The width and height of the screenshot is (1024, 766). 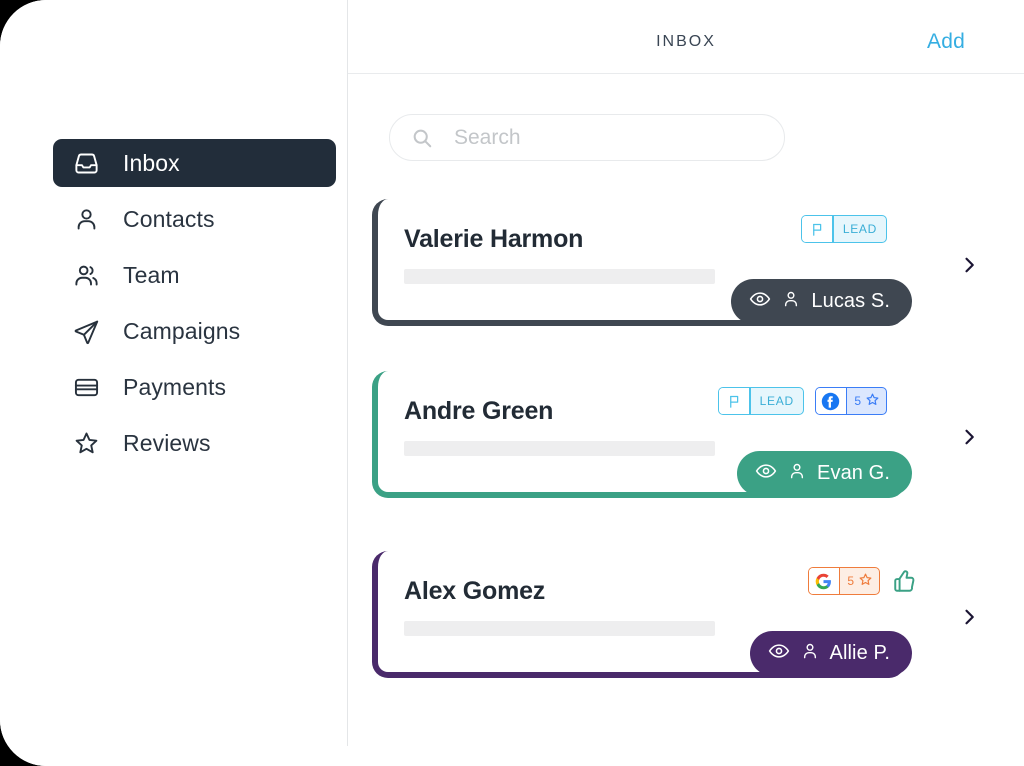 What do you see at coordinates (86, 443) in the screenshot?
I see `star-icon` at bounding box center [86, 443].